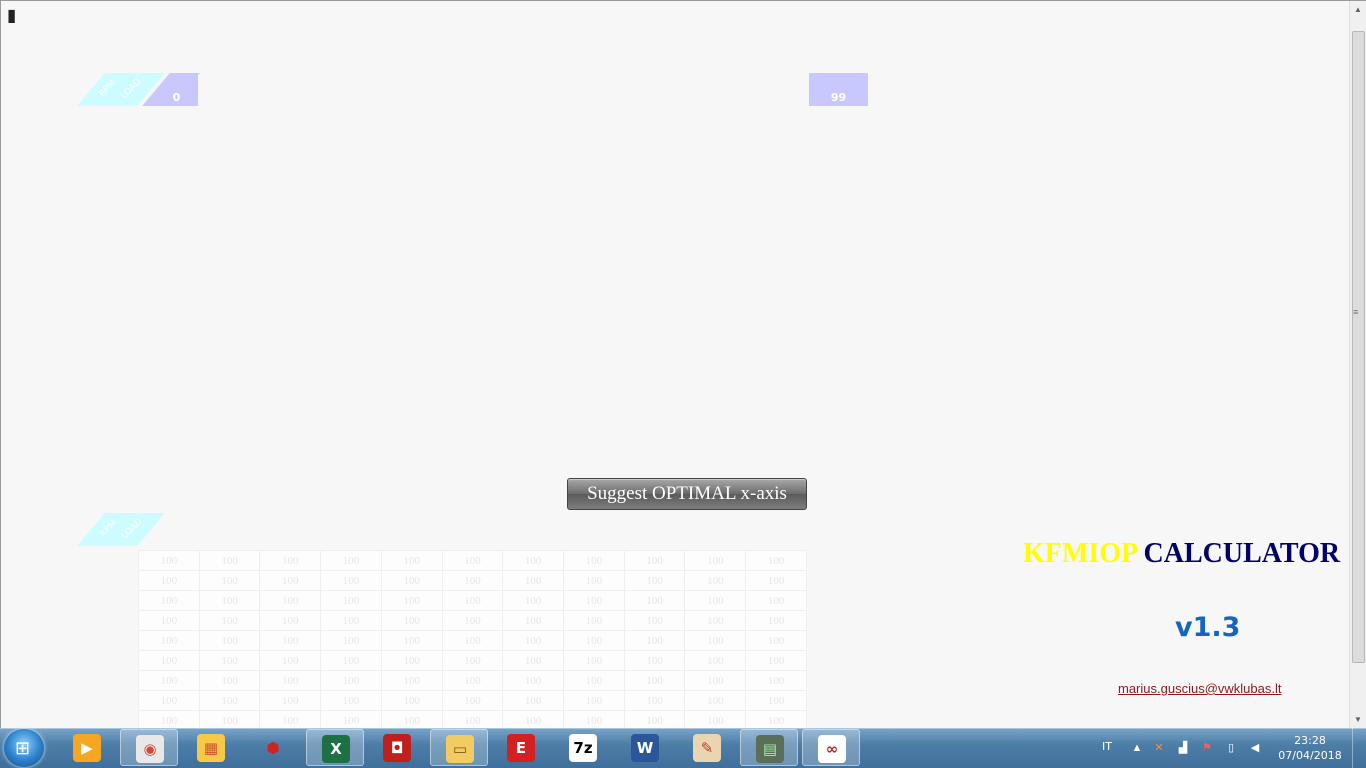 This screenshot has height=768, width=1366. I want to click on taskbar-item: ▭, so click(459, 747).